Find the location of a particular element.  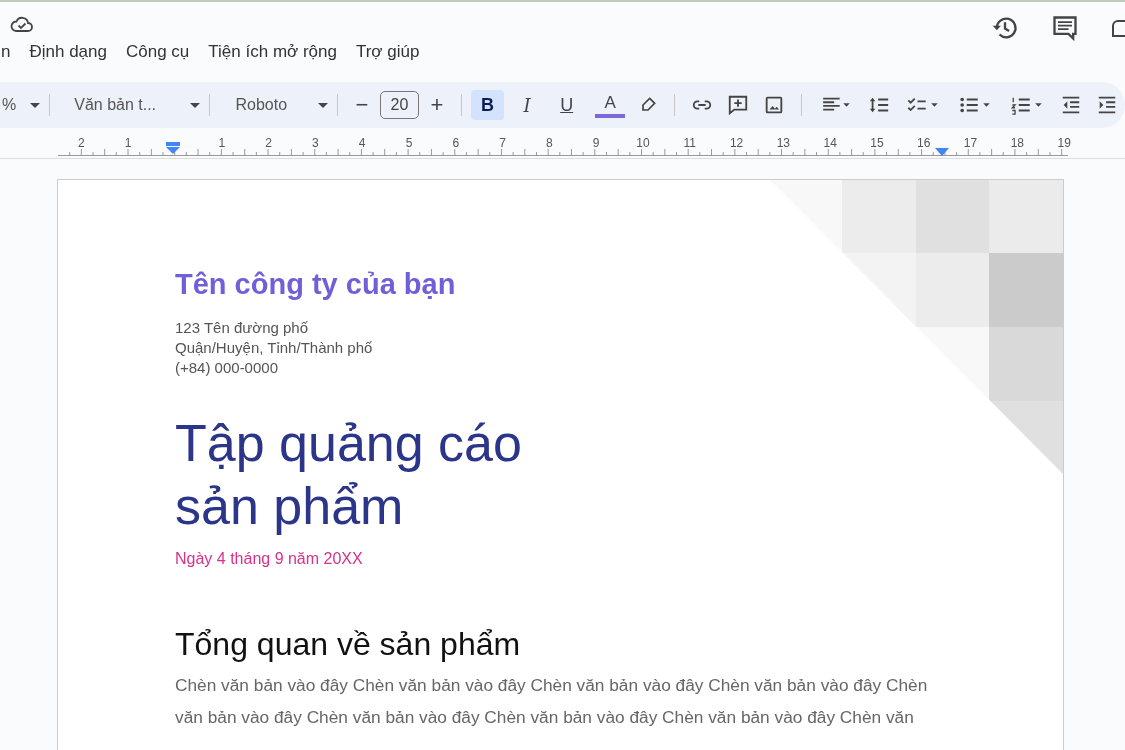

comment-icon is located at coordinates (1065, 28).